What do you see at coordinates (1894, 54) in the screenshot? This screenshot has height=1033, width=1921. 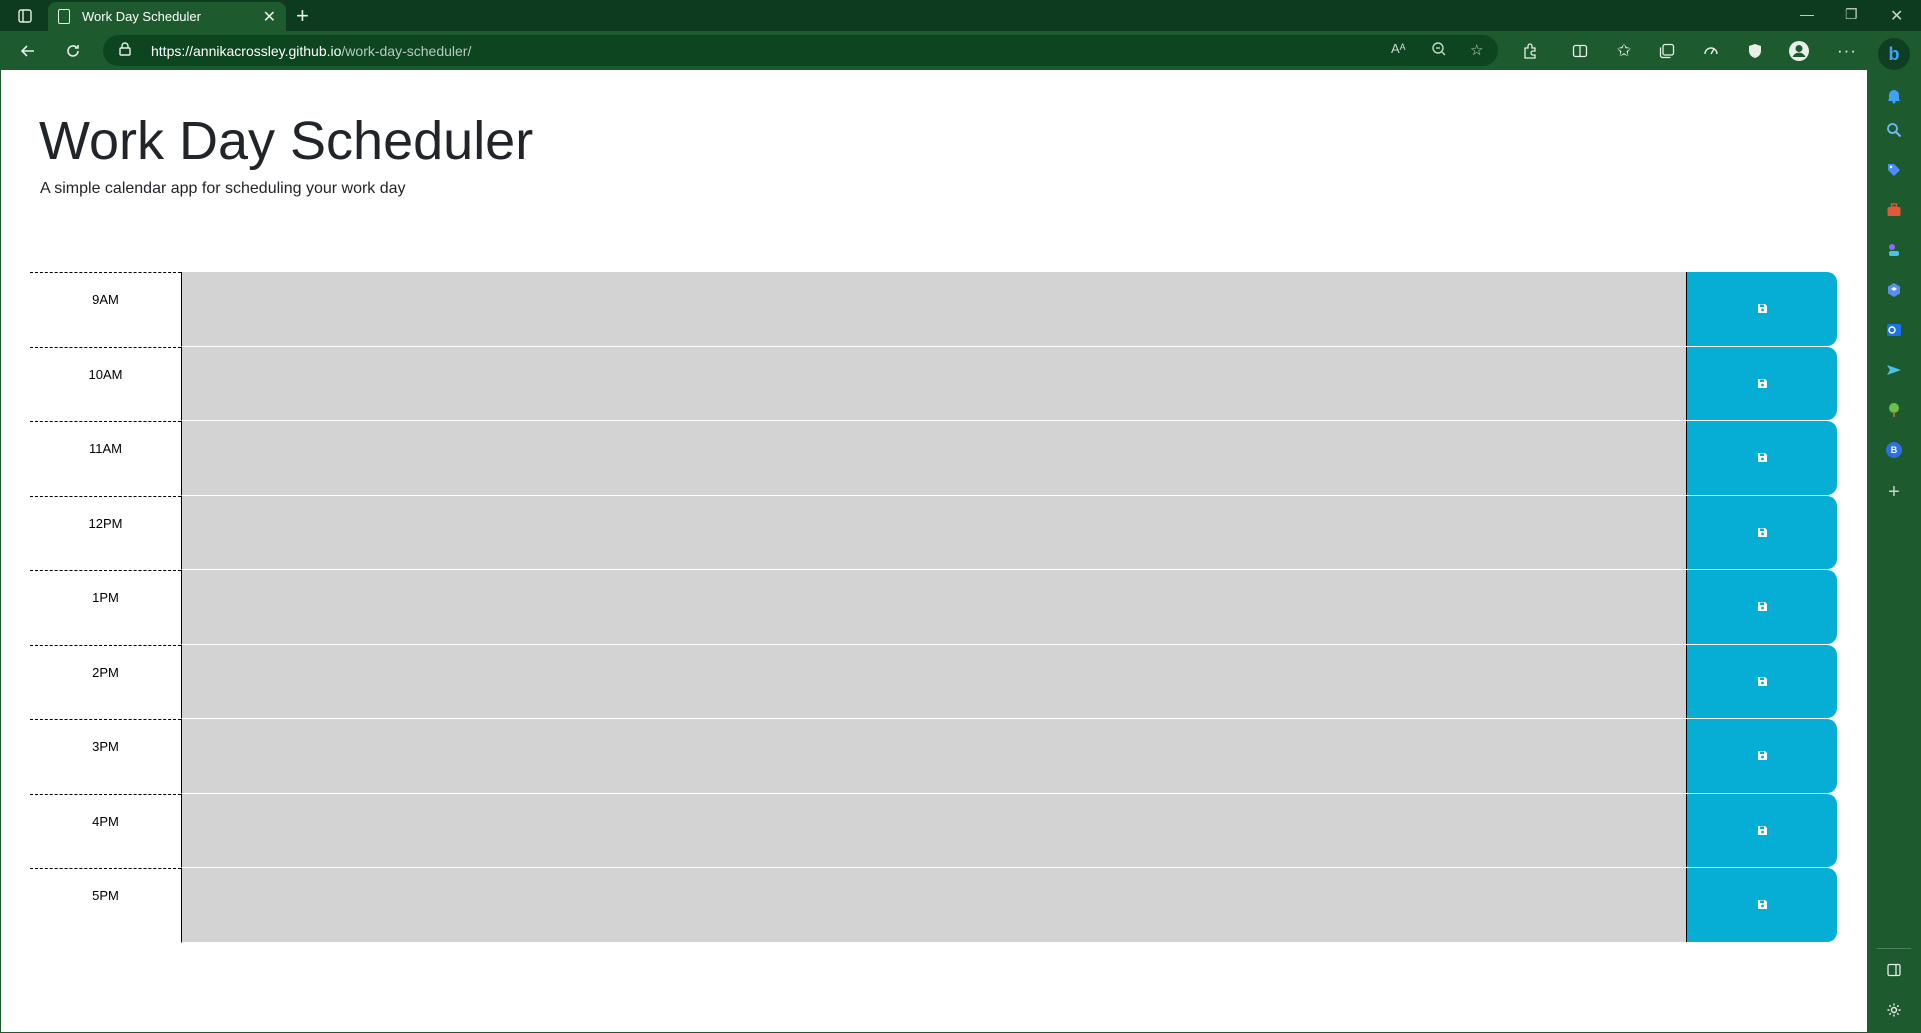 I see `bing-chat-button: b` at bounding box center [1894, 54].